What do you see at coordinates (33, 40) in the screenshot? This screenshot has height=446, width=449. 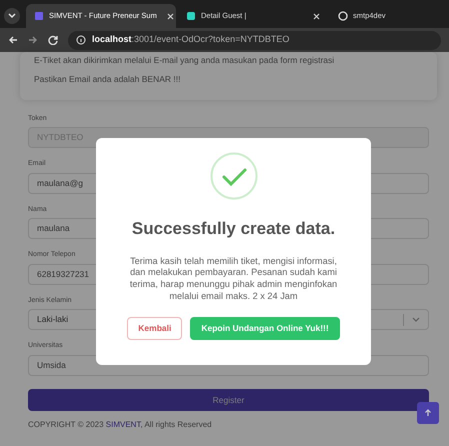 I see `forward-icon` at bounding box center [33, 40].